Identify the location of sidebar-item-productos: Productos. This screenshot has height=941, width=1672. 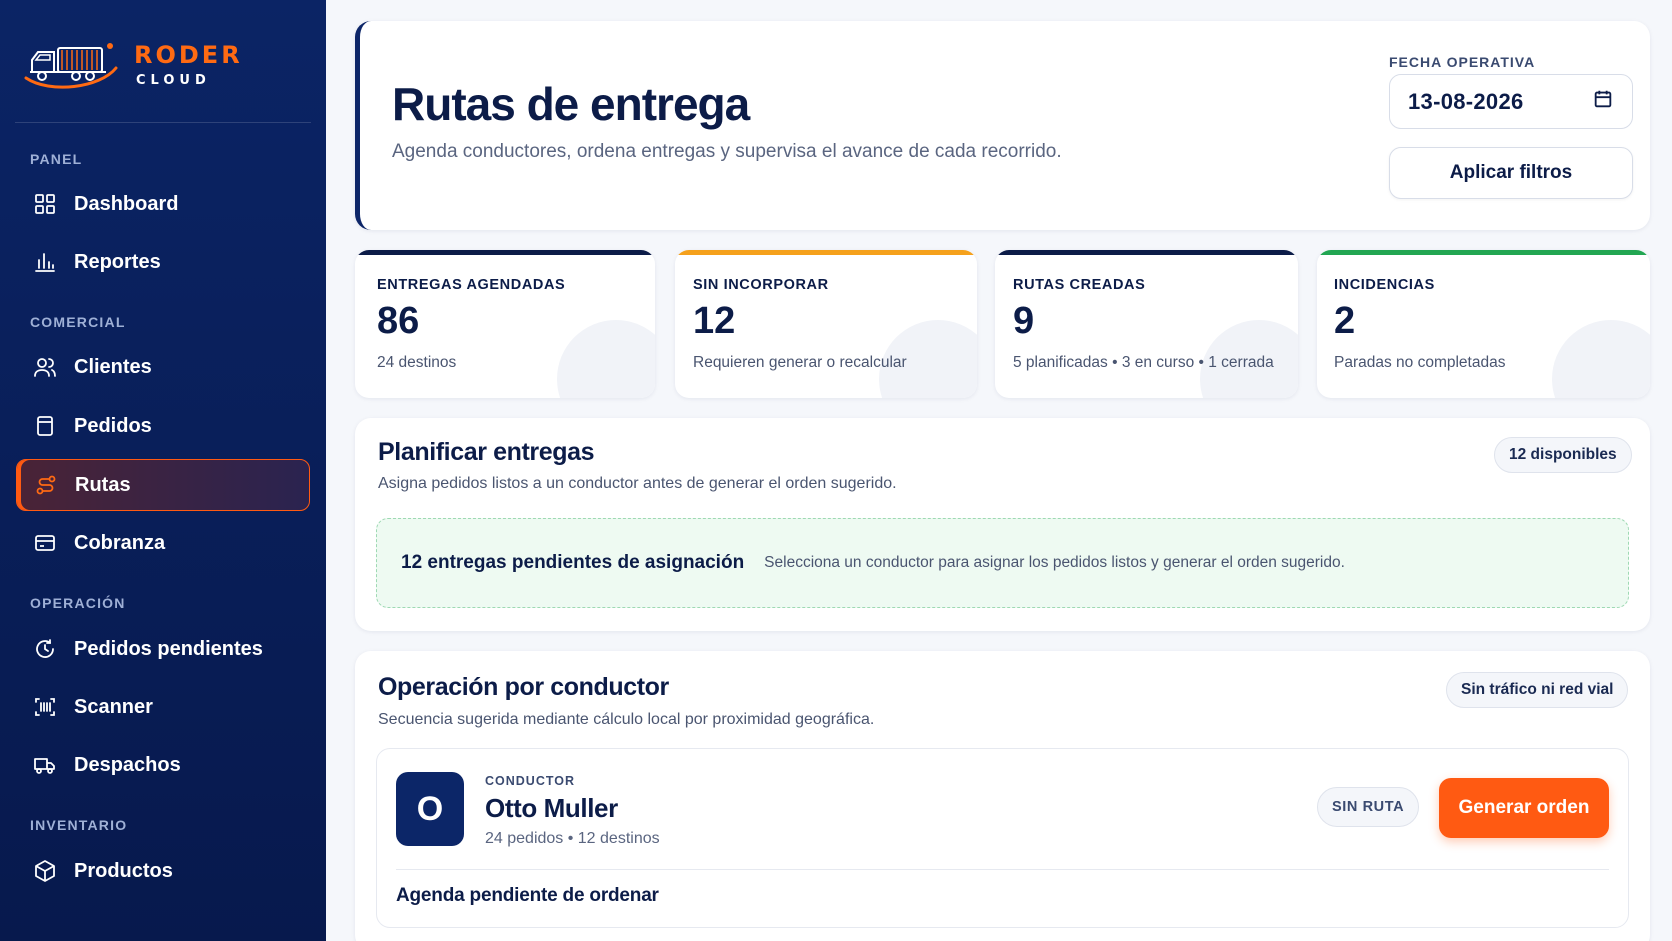
(163, 871).